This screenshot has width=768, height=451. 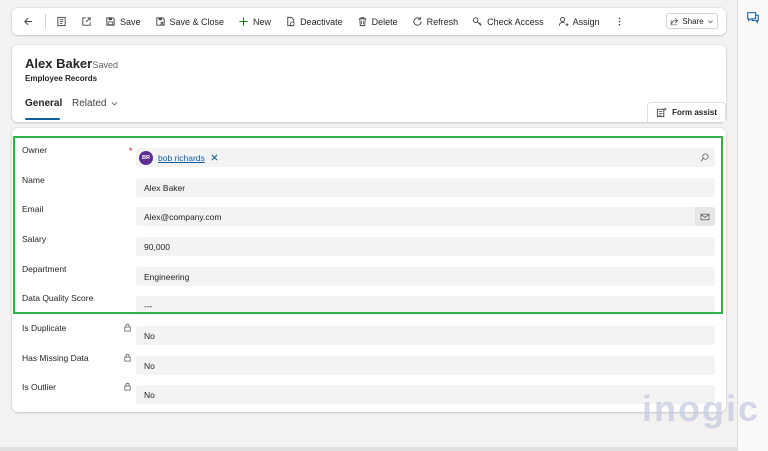 I want to click on field-row-name: Name Alex Baker, so click(x=369, y=187).